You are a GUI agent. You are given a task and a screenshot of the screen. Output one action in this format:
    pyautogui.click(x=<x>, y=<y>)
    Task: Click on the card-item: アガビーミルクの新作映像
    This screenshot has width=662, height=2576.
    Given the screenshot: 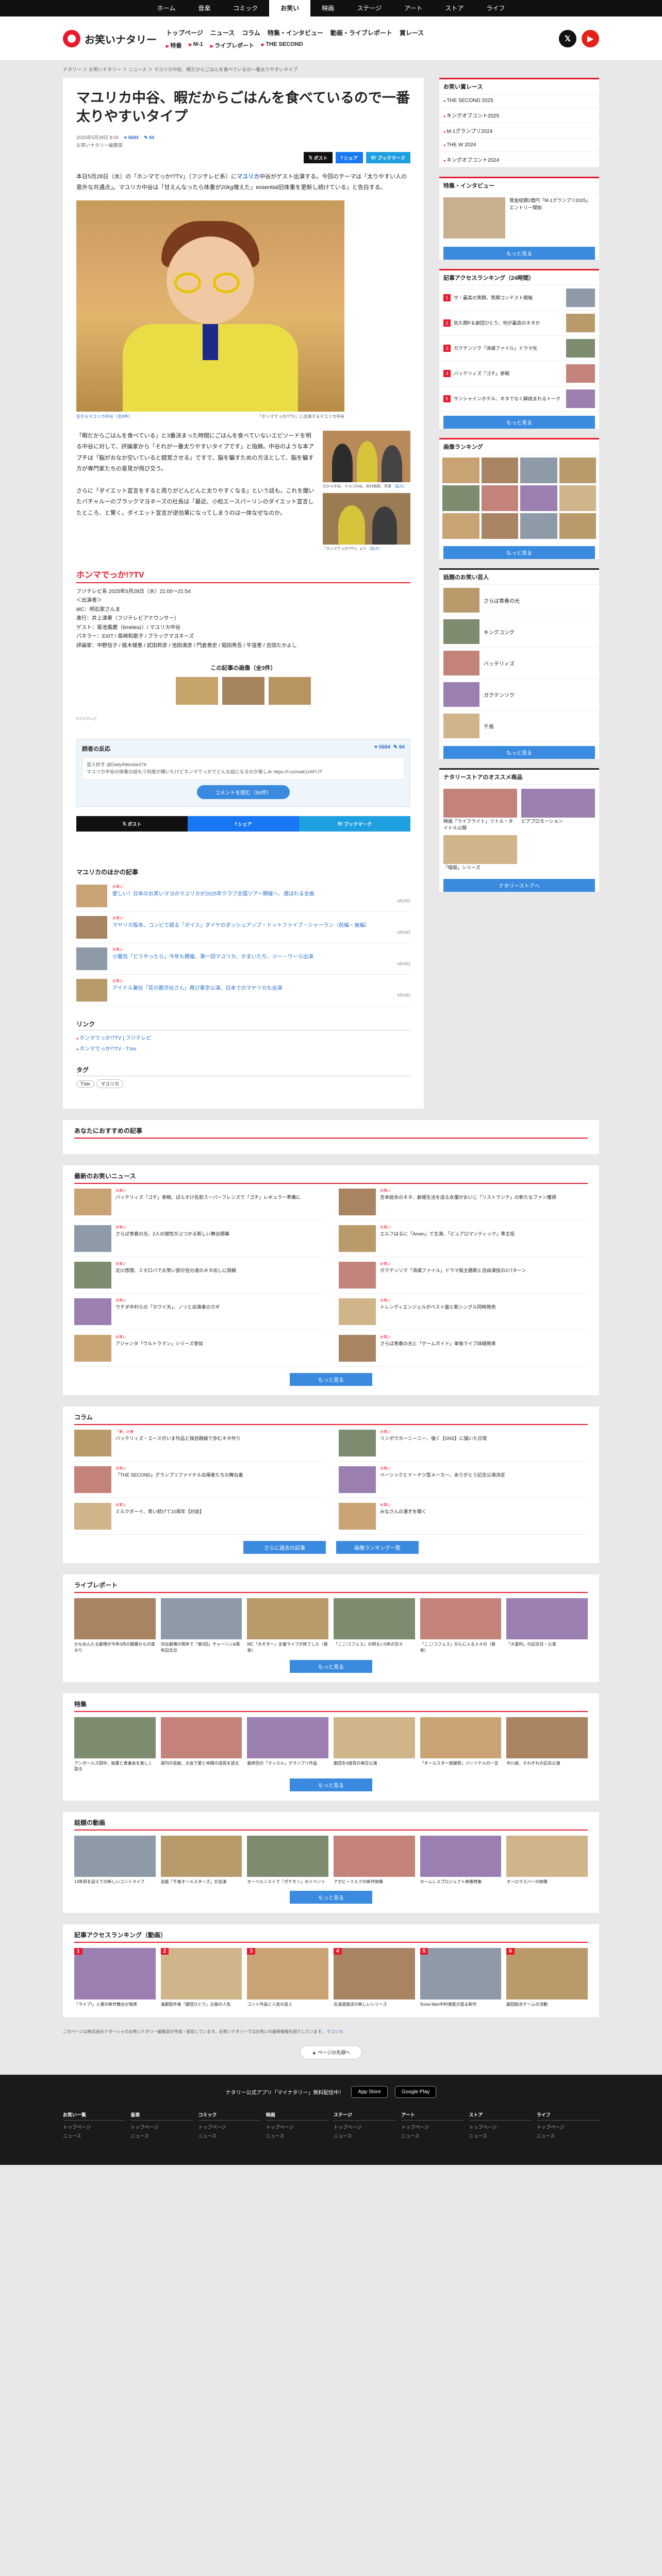 What is the action you would take?
    pyautogui.click(x=374, y=1860)
    